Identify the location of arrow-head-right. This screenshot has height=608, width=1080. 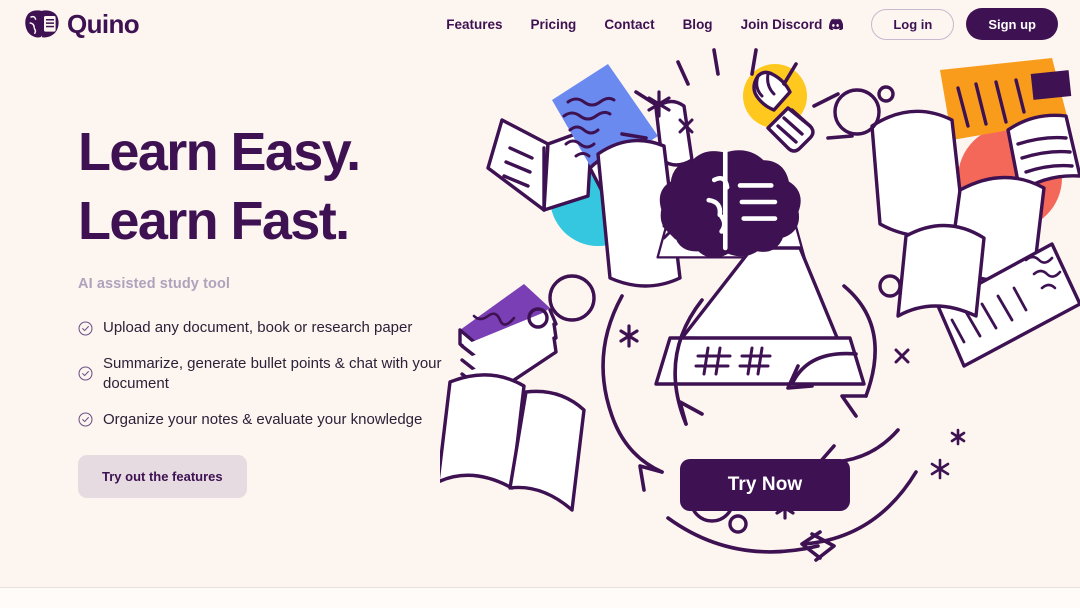
(854, 406).